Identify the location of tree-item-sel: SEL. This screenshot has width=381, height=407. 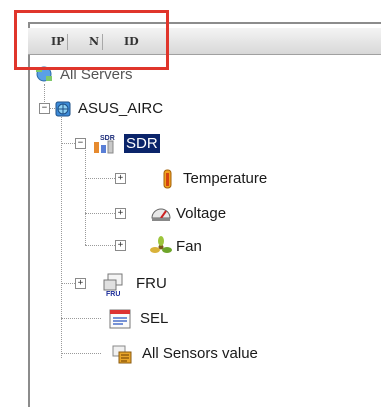
(139, 318).